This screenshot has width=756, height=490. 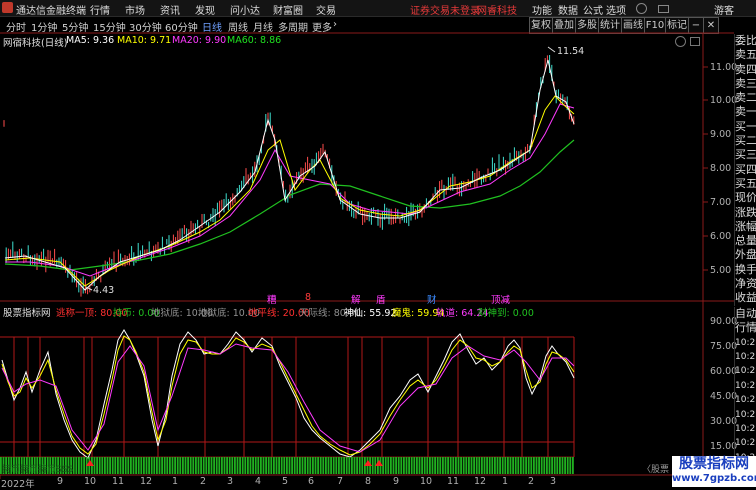 I want to click on quote-label: 收益, so click(x=745, y=298).